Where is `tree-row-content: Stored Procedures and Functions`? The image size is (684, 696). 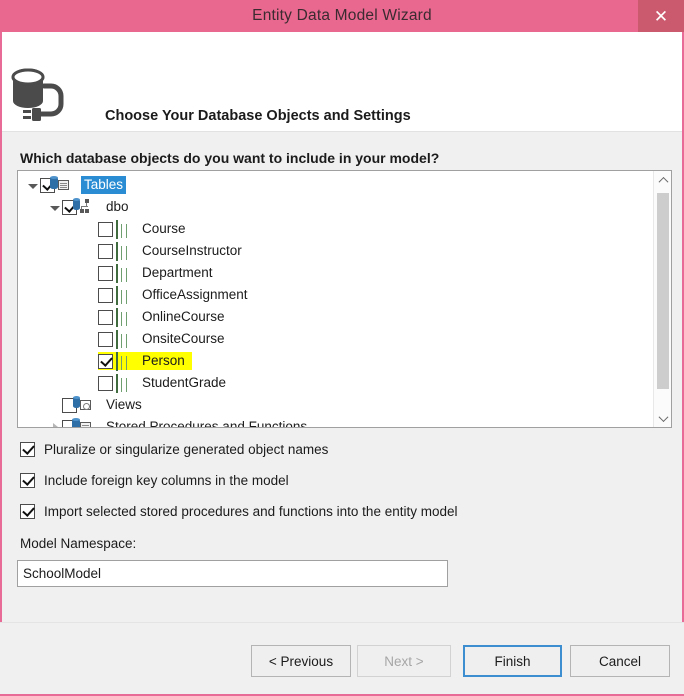
tree-row-content: Stored Procedures and Functions is located at coordinates (186, 423).